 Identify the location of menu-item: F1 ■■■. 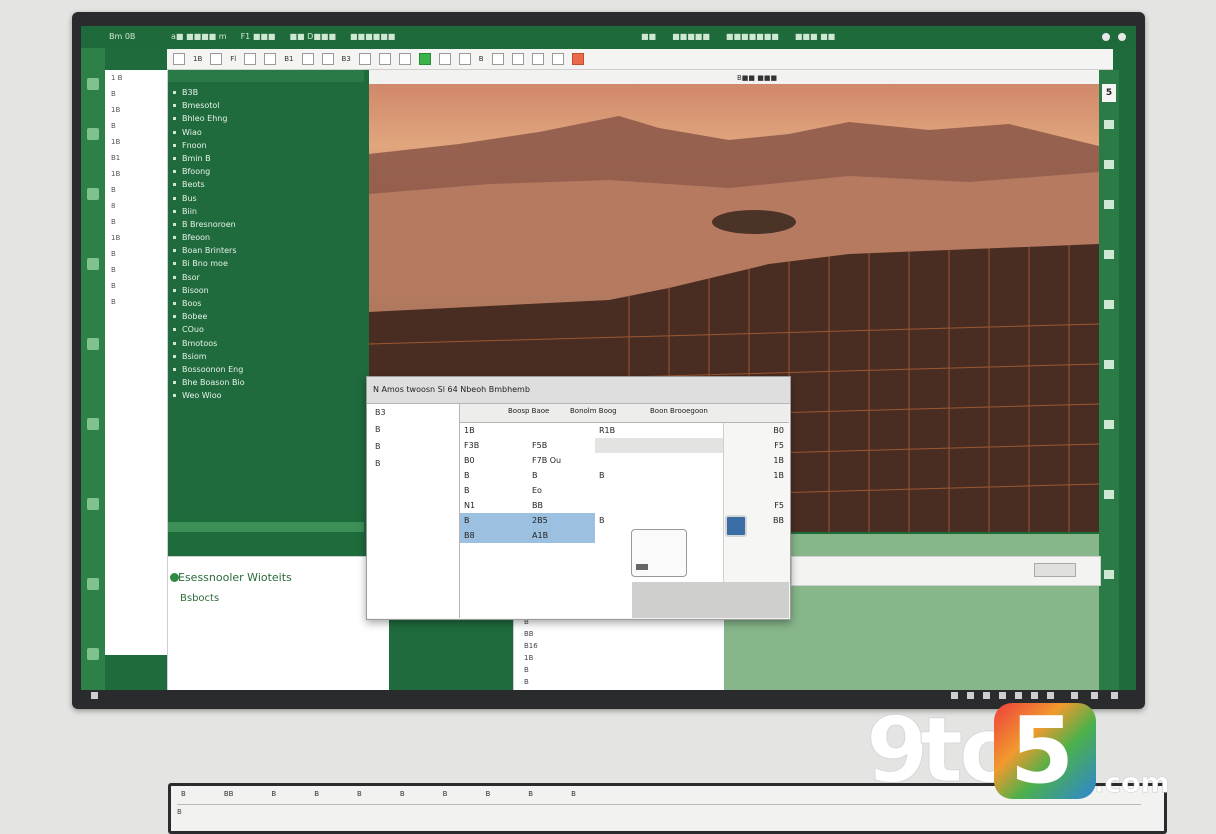
(258, 37).